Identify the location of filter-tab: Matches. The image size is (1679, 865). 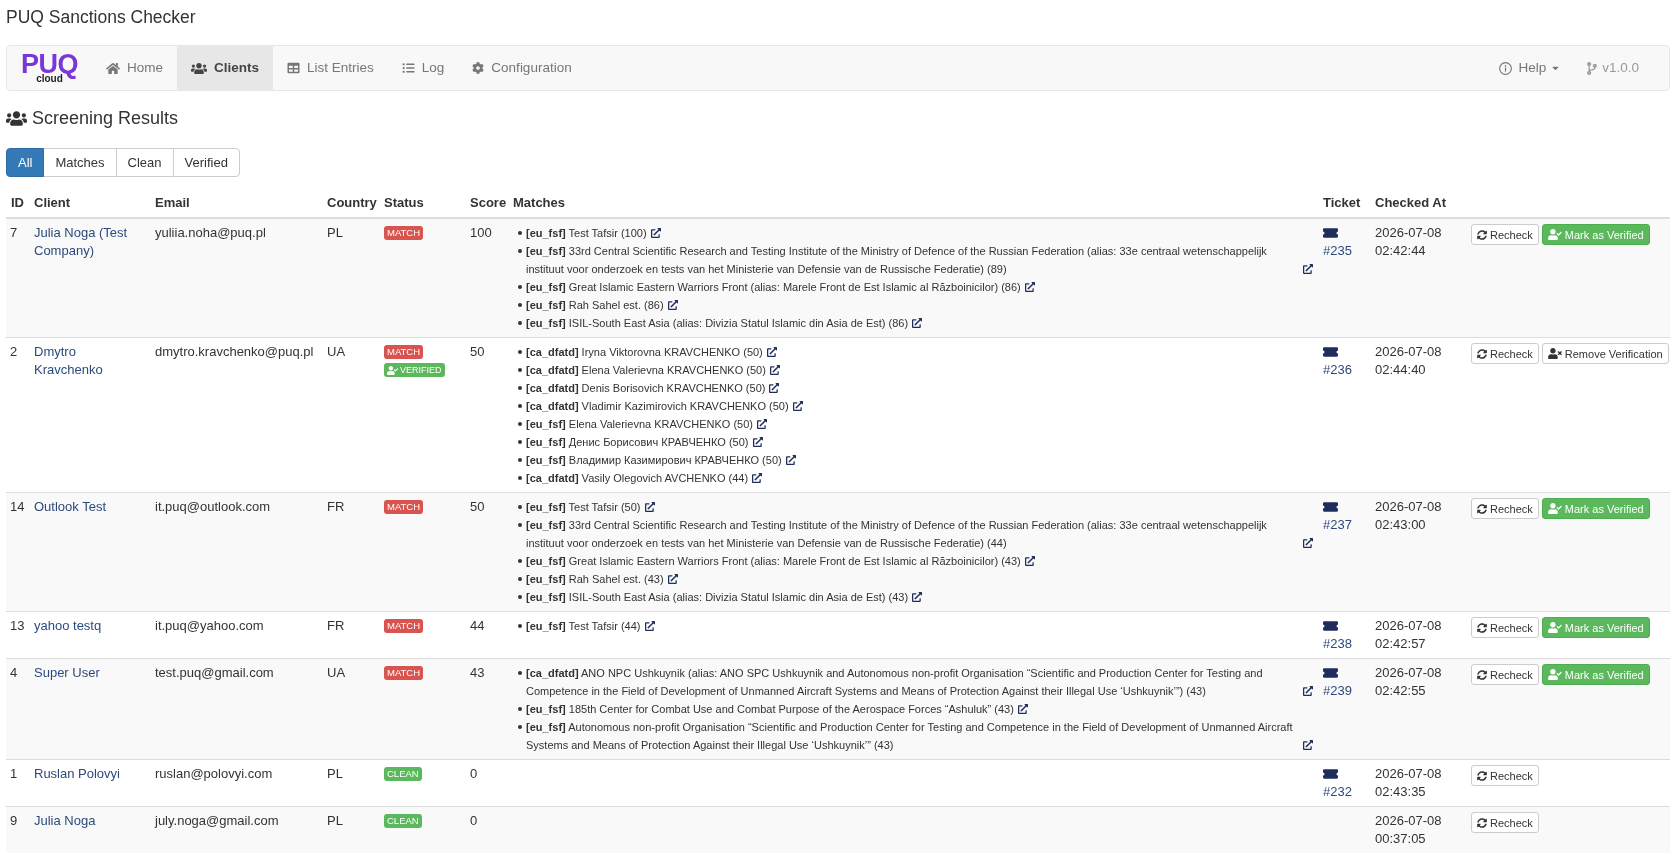
(80, 162).